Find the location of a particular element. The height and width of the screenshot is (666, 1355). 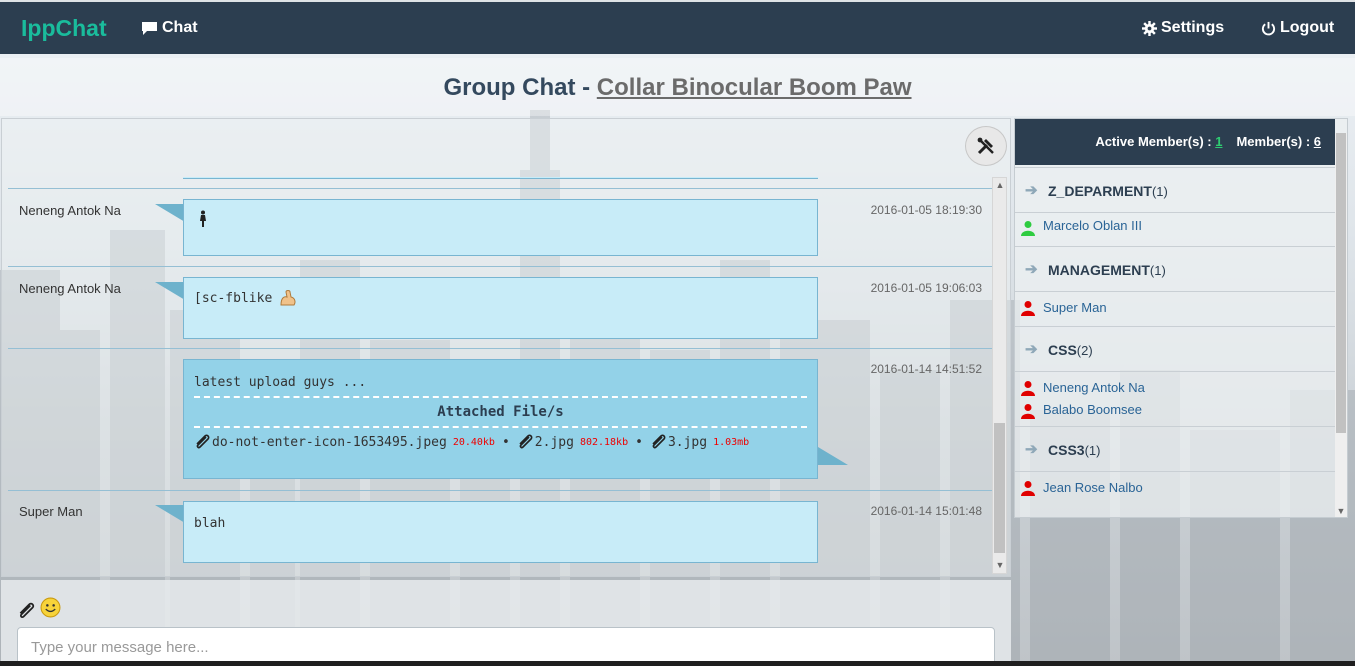

department-count: (2) is located at coordinates (1084, 350).